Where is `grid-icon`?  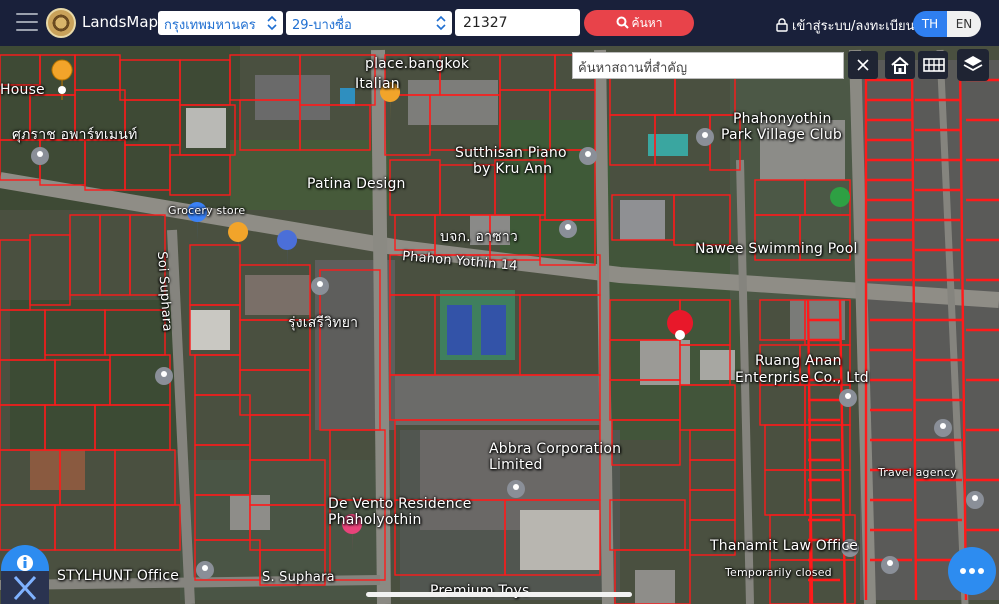 grid-icon is located at coordinates (934, 65).